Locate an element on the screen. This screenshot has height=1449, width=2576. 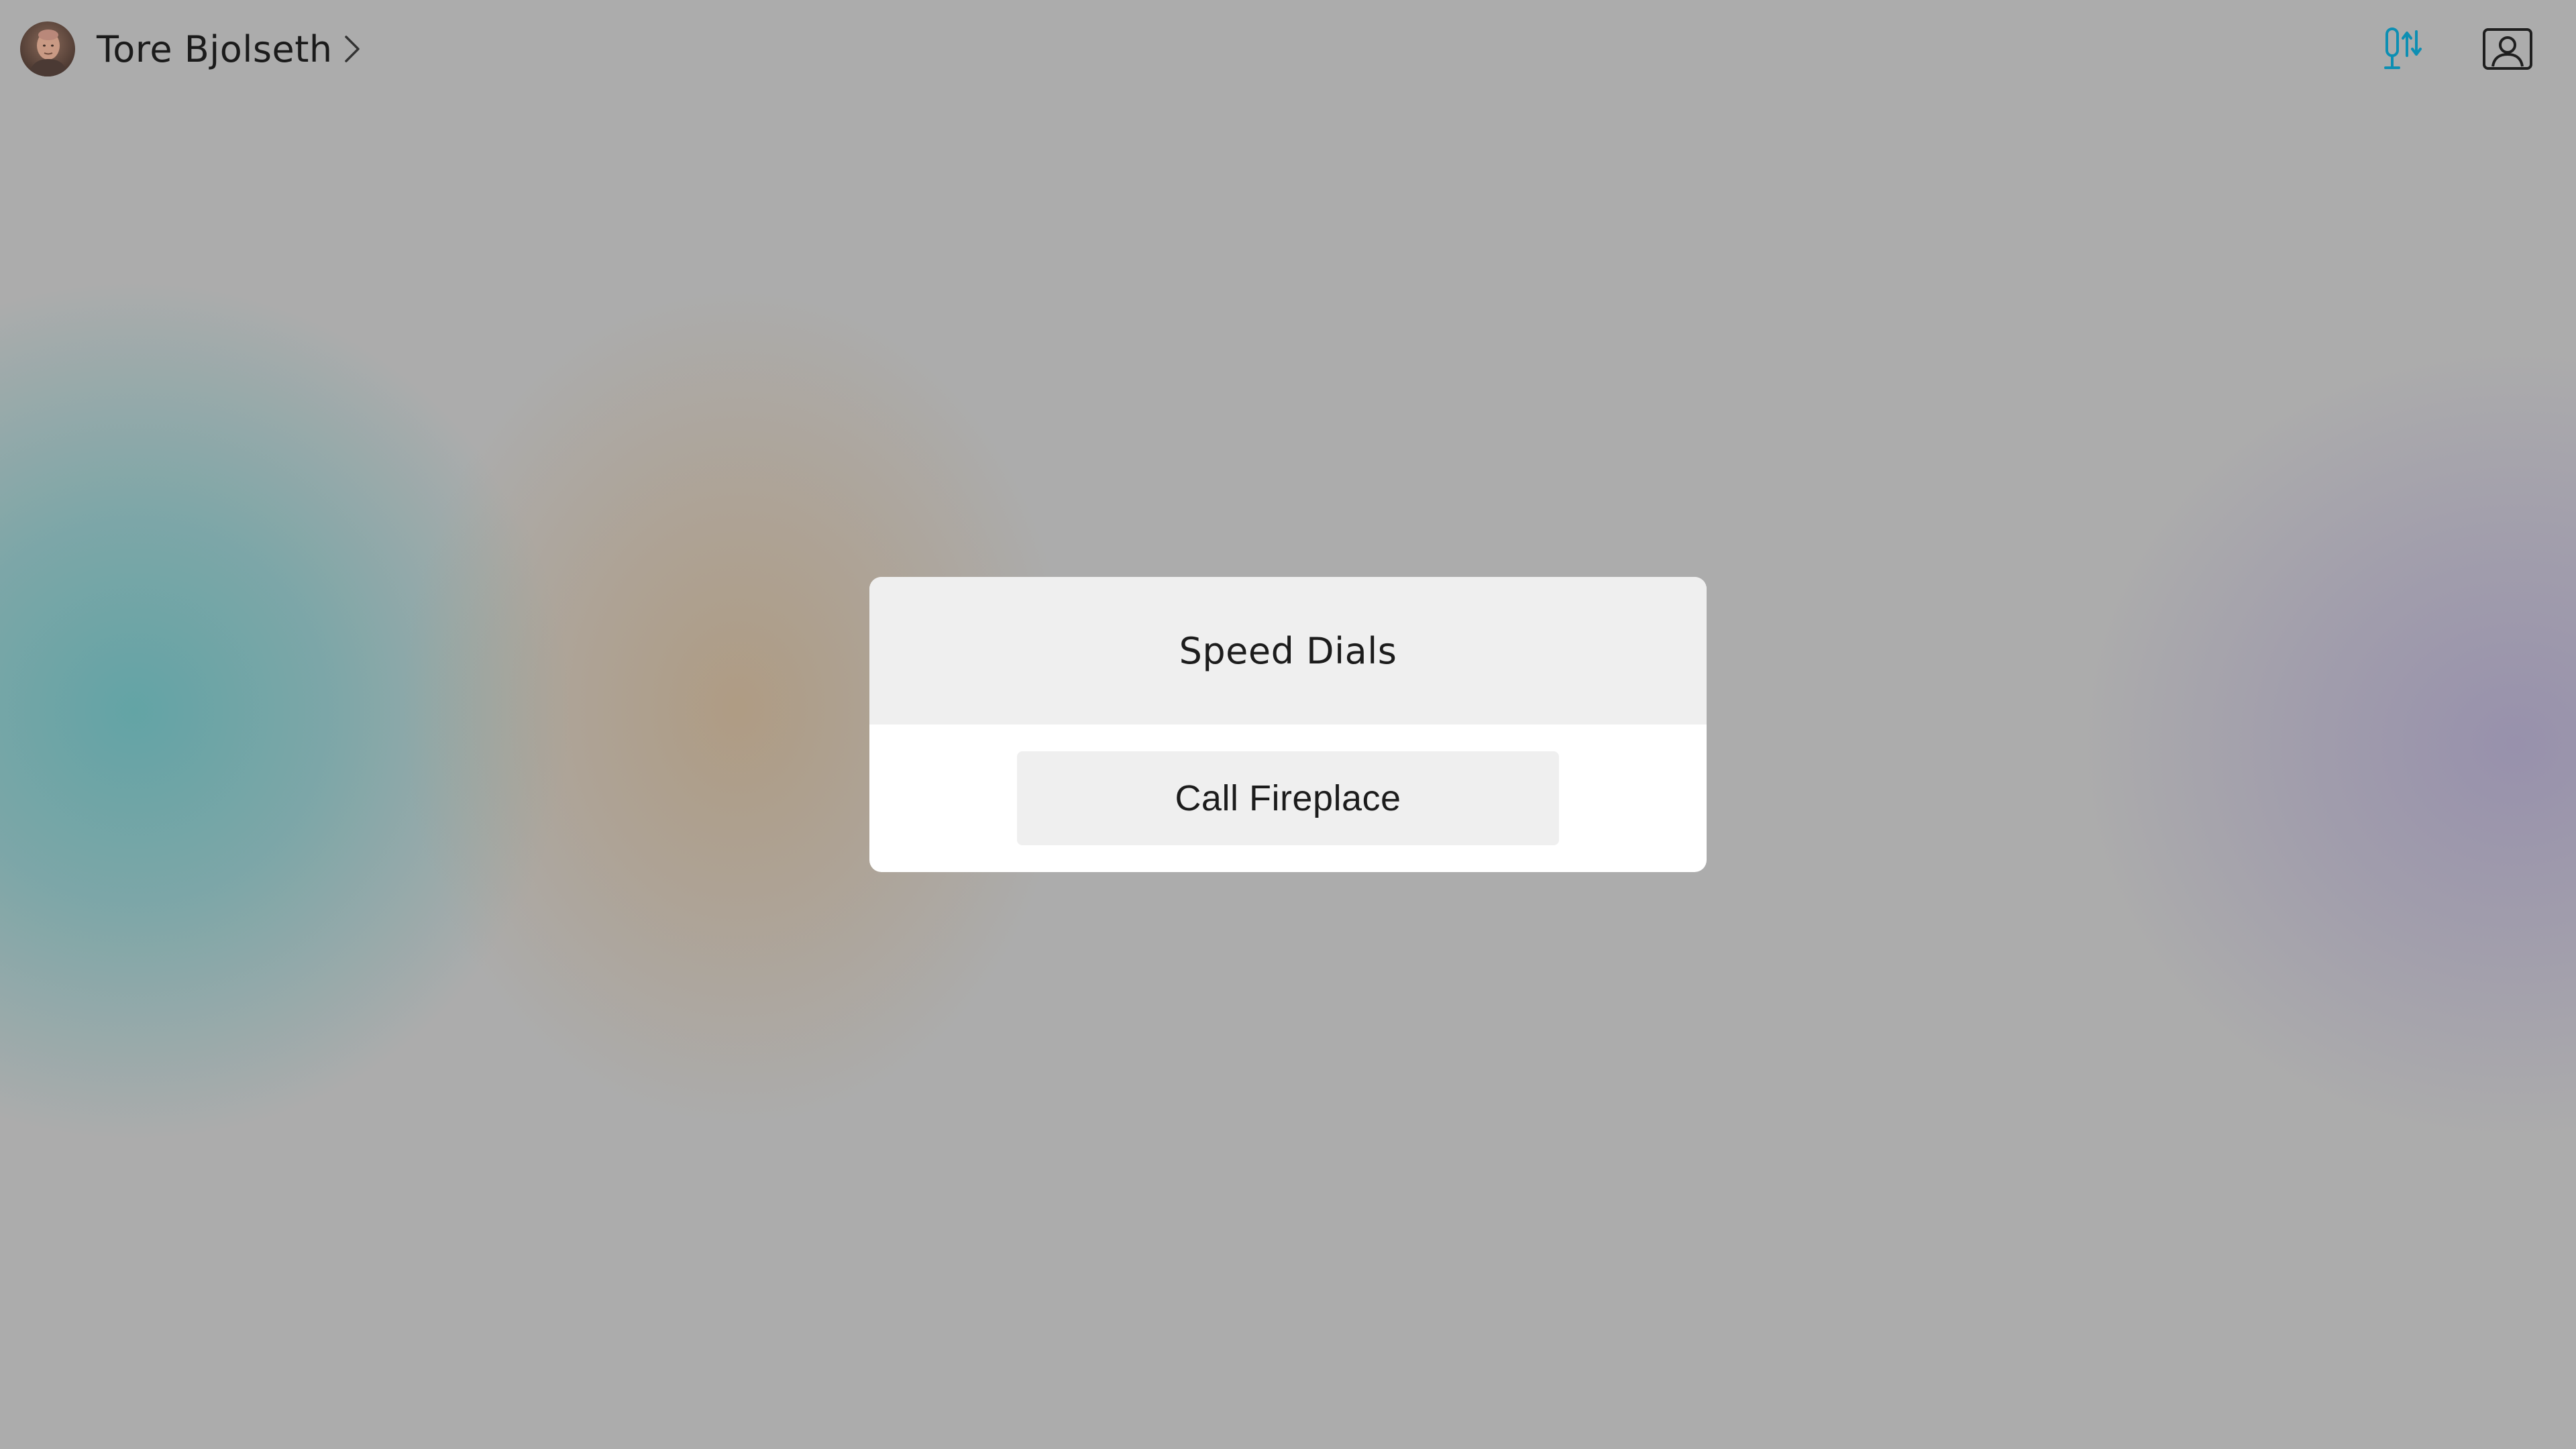
selfview-person-icon is located at coordinates (2507, 49).